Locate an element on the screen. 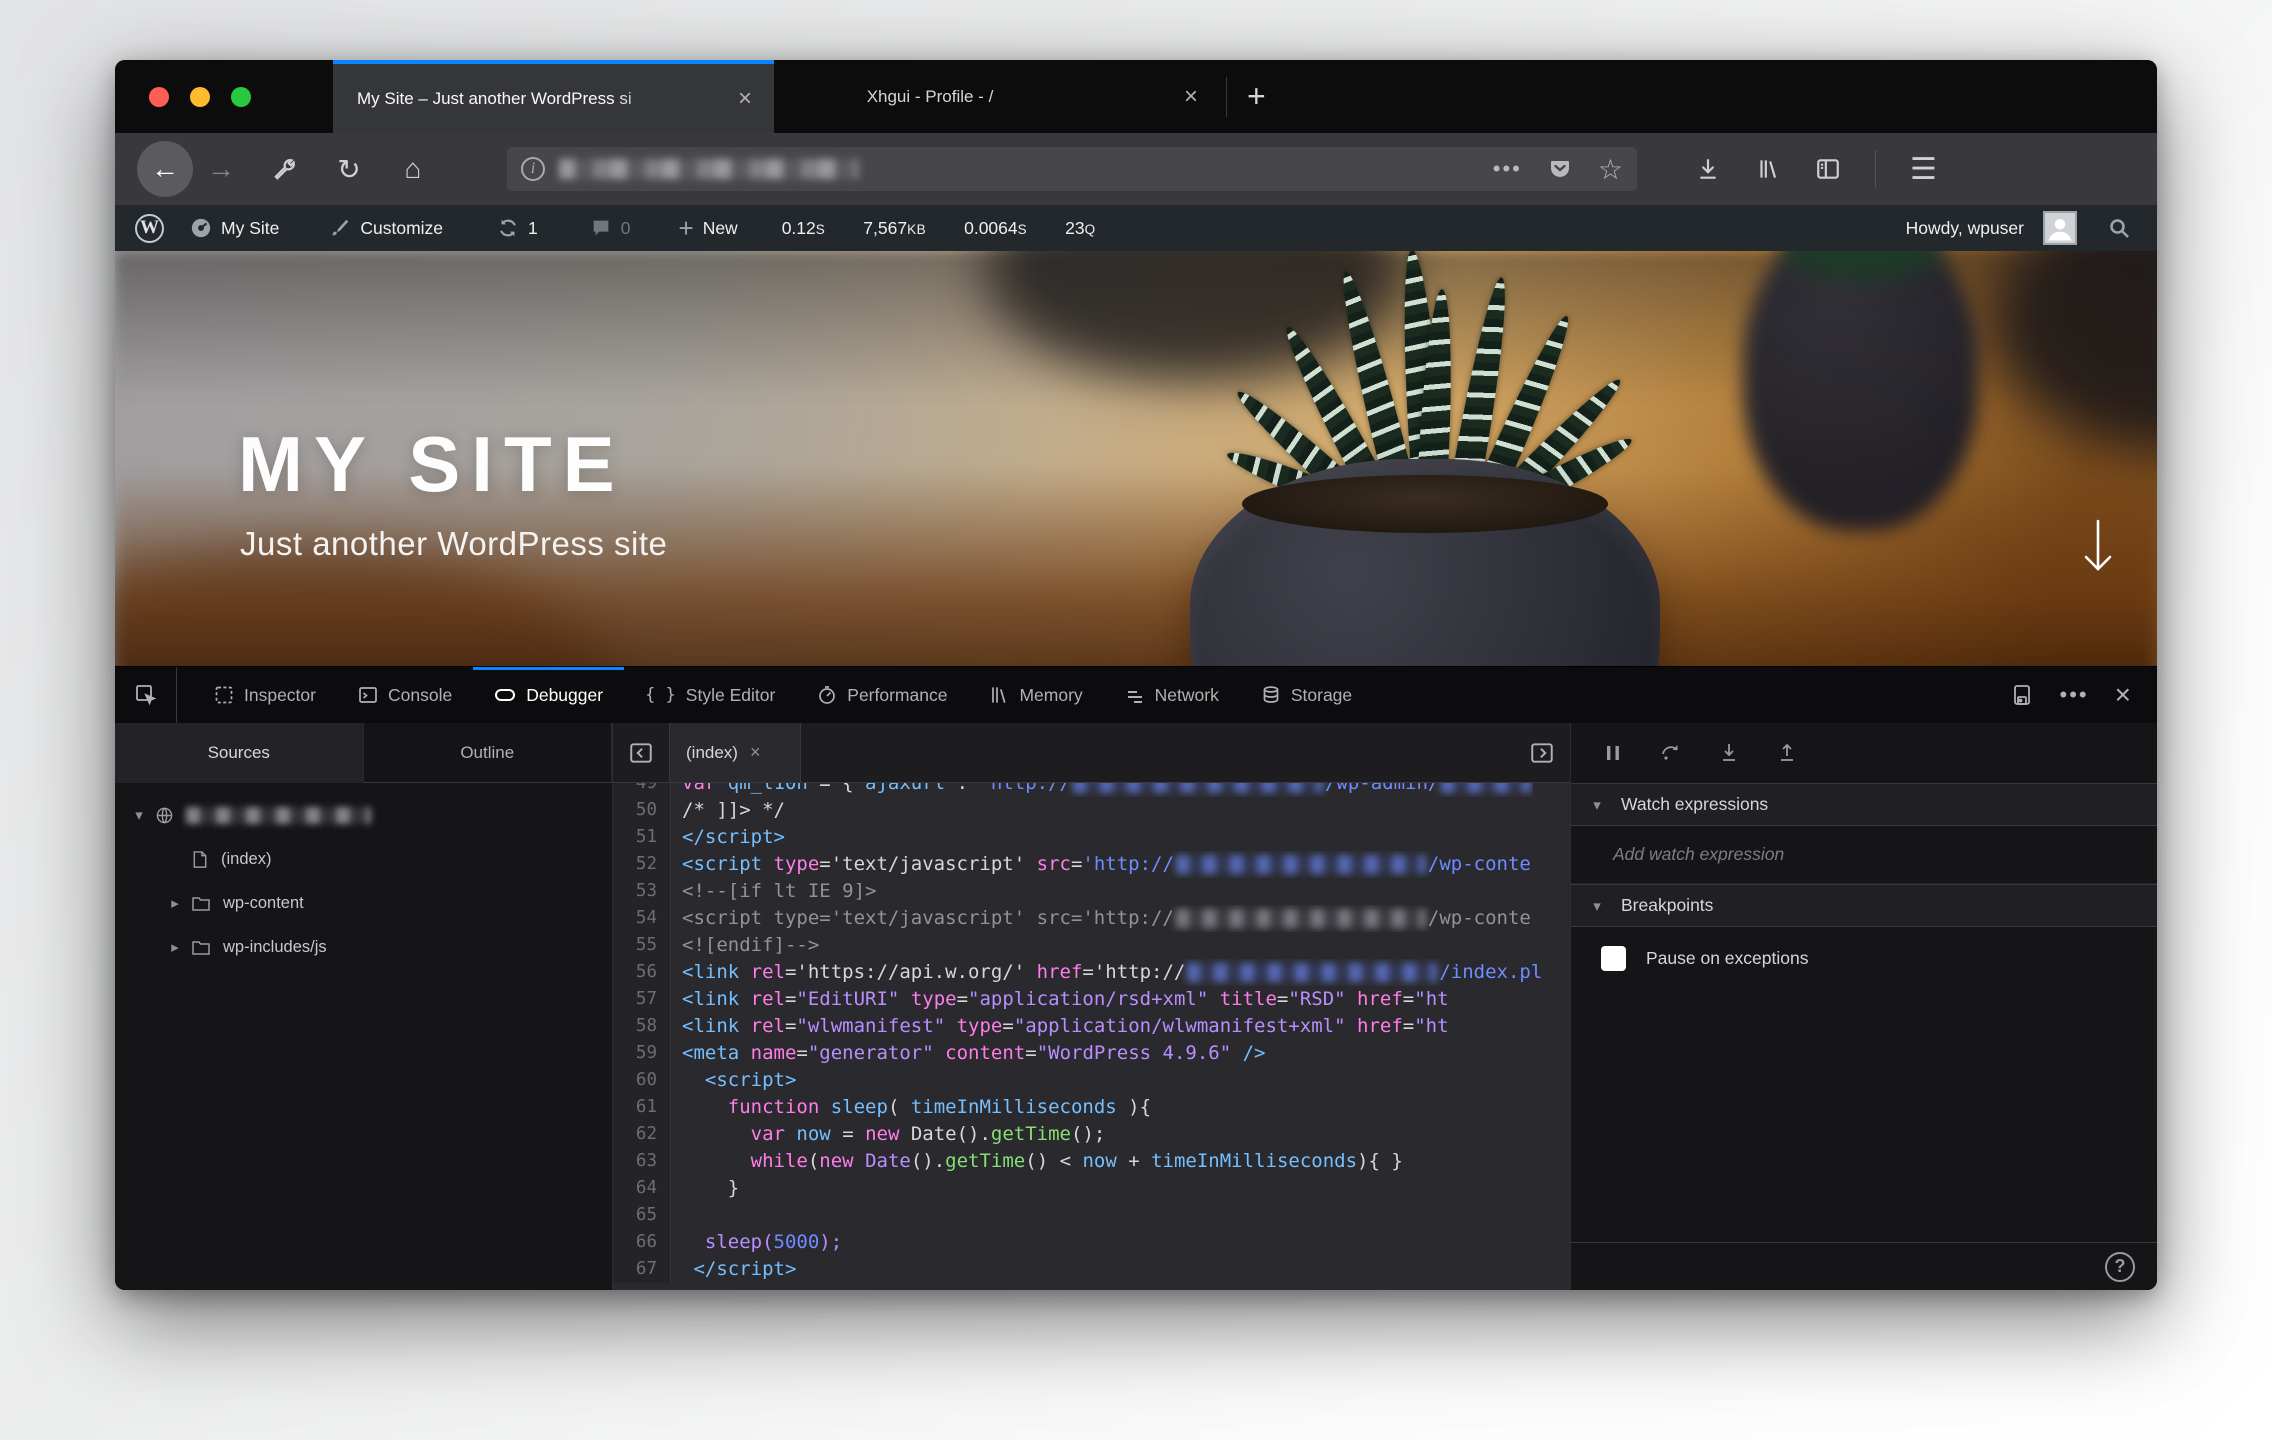 The width and height of the screenshot is (2272, 1440). home-button: ⌂ is located at coordinates (413, 169).